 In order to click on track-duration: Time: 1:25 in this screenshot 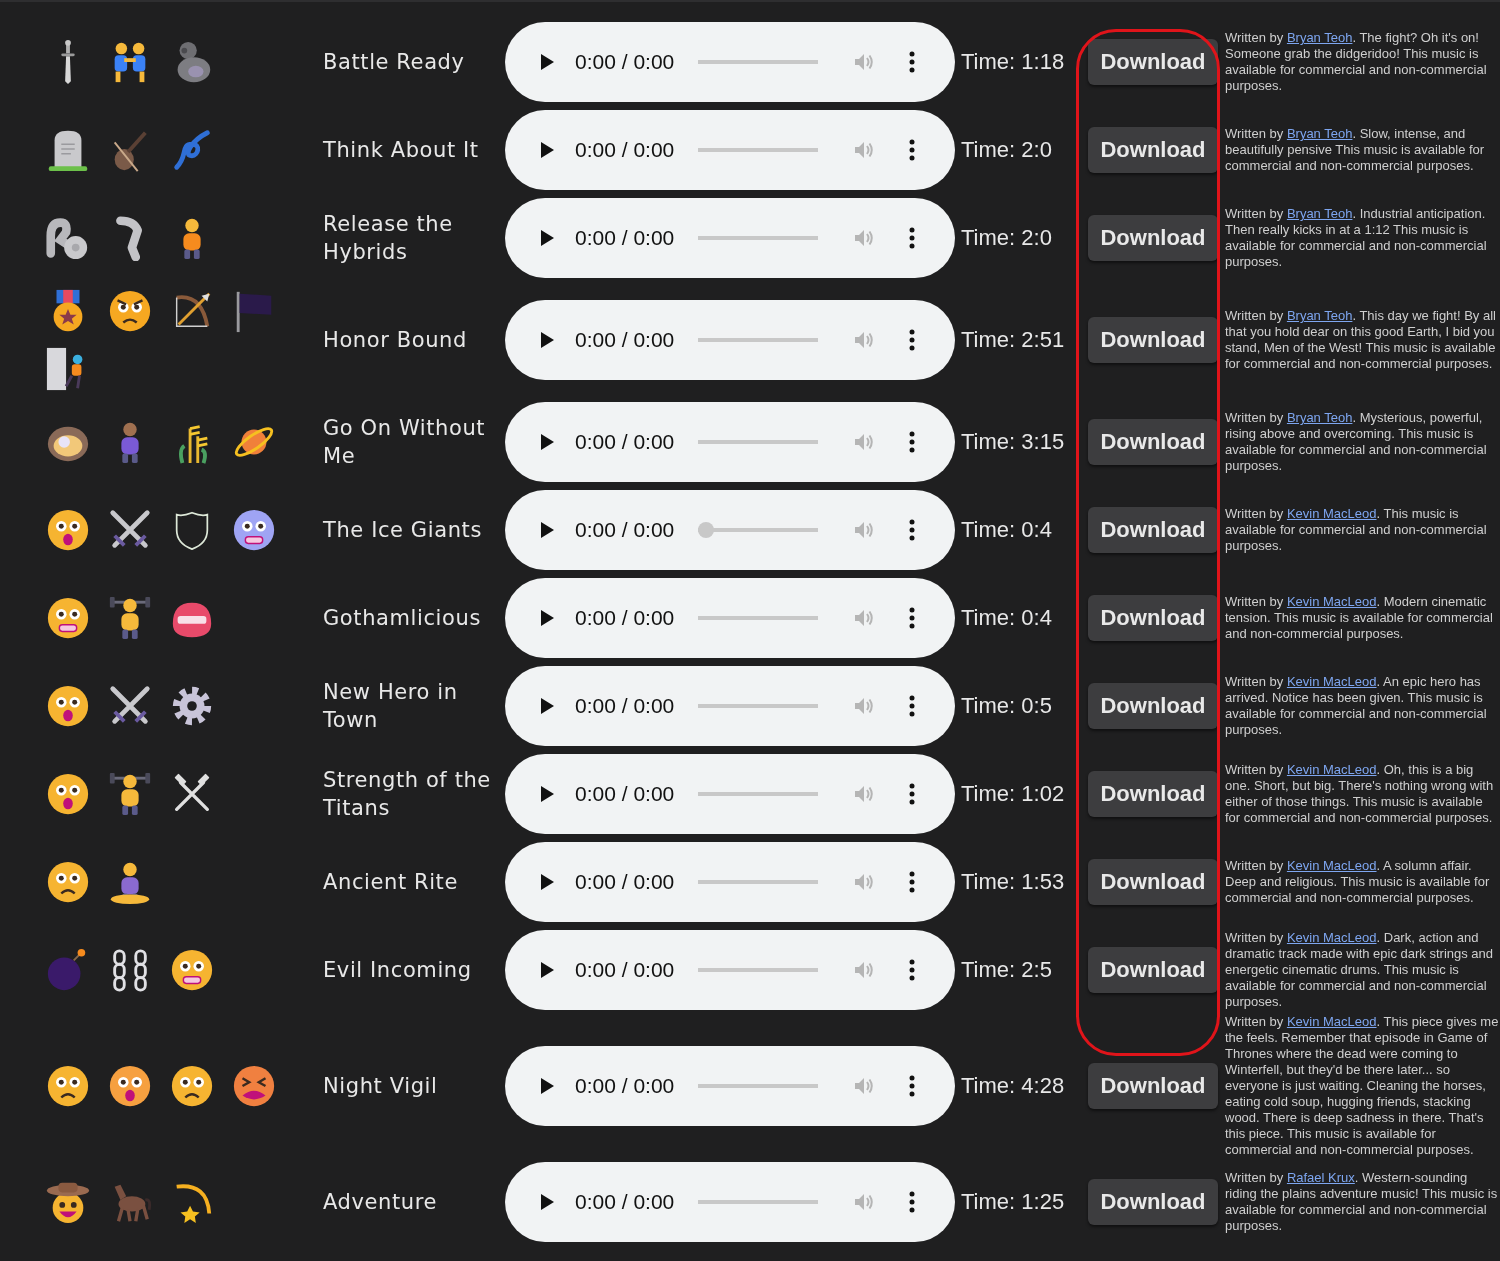, I will do `click(1013, 1202)`.